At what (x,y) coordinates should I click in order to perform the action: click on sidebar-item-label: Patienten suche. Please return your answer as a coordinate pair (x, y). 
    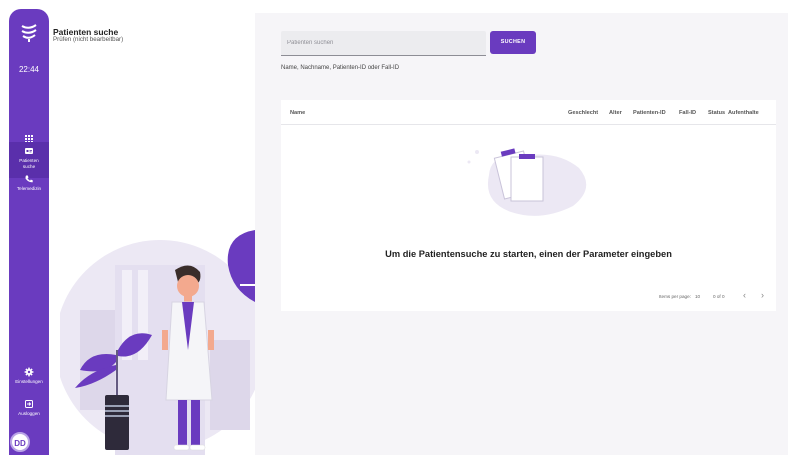
    Looking at the image, I should click on (29, 163).